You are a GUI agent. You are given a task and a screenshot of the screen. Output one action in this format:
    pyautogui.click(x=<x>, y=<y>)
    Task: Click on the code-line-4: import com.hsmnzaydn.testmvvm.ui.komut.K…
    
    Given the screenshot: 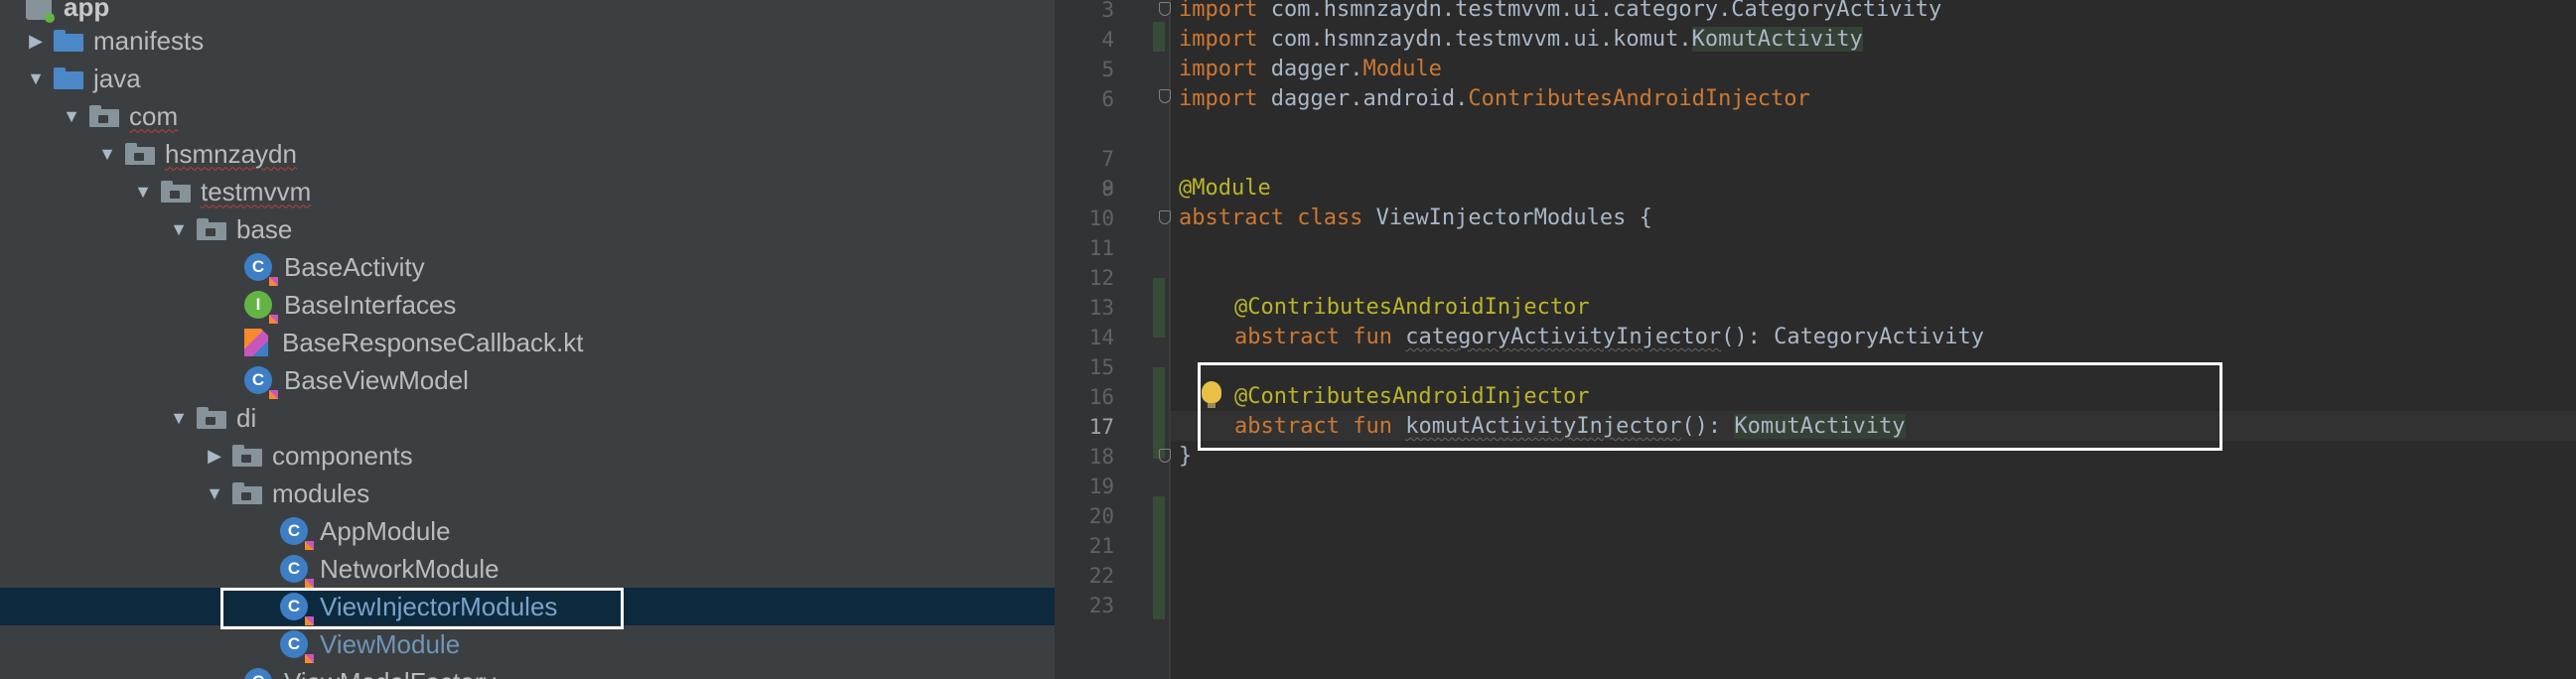 What is the action you would take?
    pyautogui.click(x=1521, y=40)
    